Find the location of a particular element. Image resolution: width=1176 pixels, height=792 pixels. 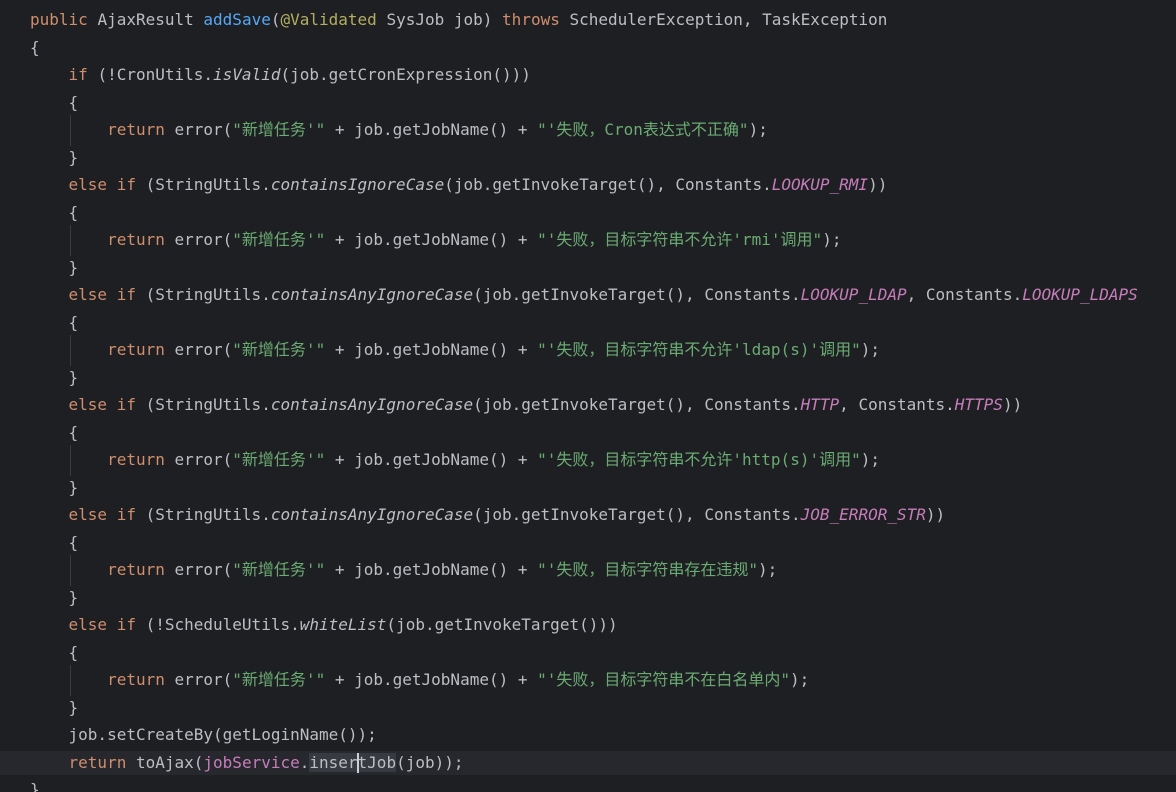

code-token: AjaxResult is located at coordinates (150, 19).